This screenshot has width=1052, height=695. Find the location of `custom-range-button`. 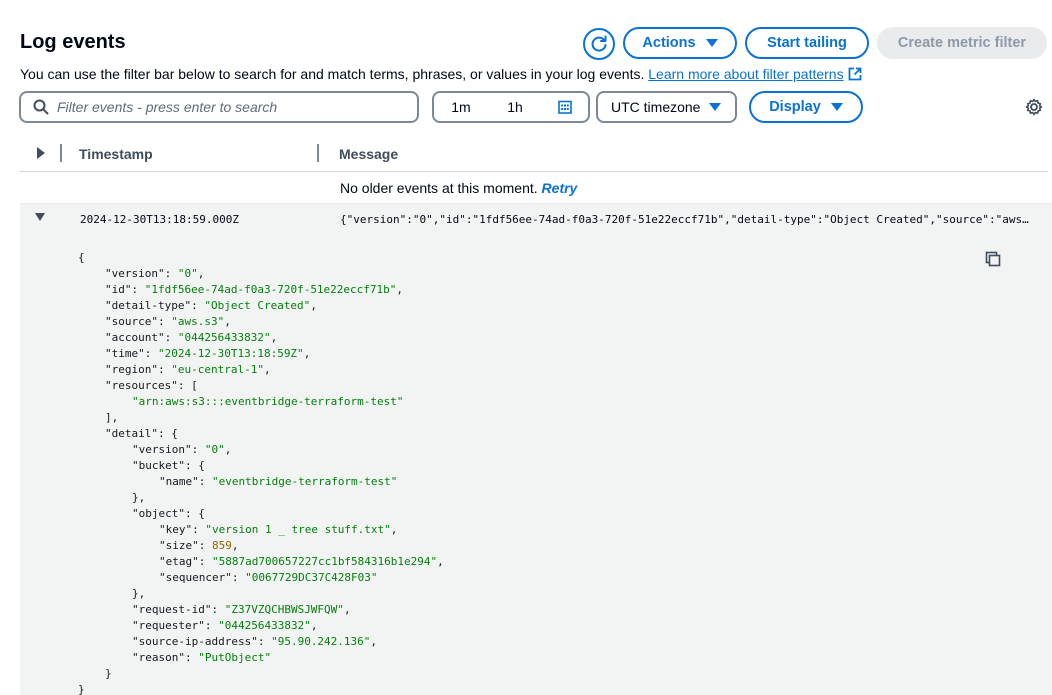

custom-range-button is located at coordinates (565, 107).